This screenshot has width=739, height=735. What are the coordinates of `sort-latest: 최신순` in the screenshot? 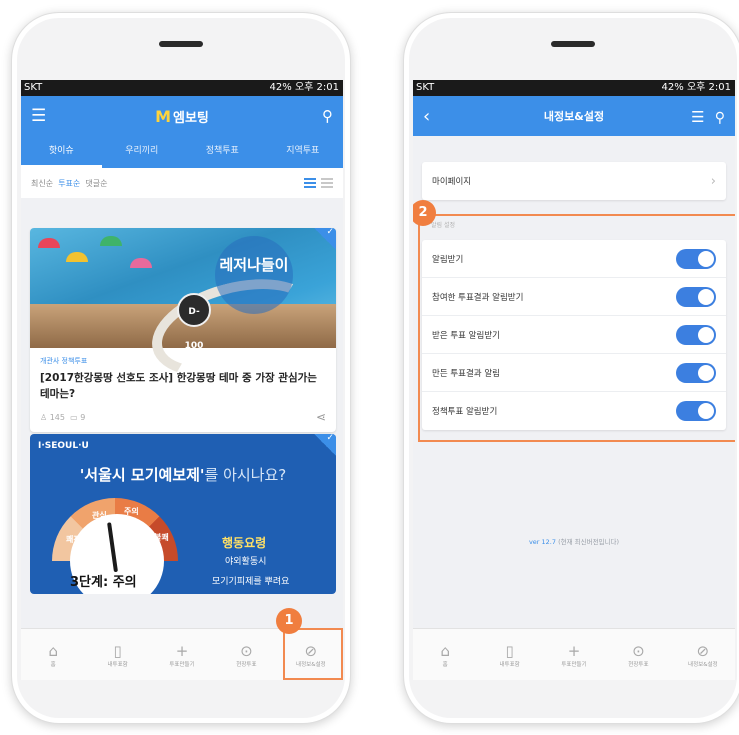 It's located at (42, 183).